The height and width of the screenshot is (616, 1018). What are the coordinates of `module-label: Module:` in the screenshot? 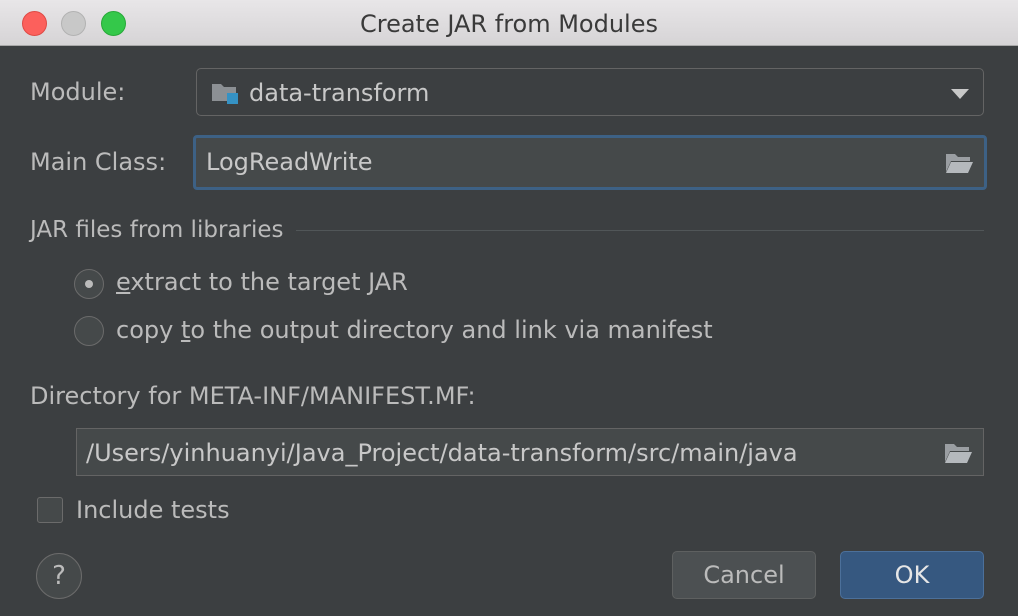 It's located at (78, 92).